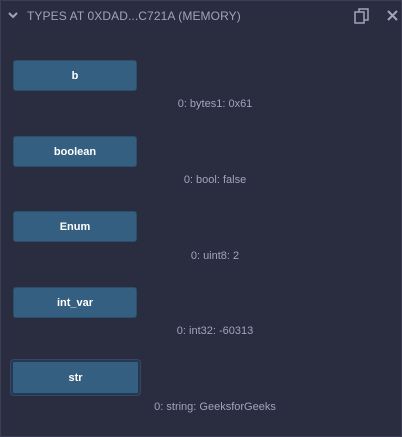  Describe the element at coordinates (392, 15) in the screenshot. I see `close-icon` at that location.